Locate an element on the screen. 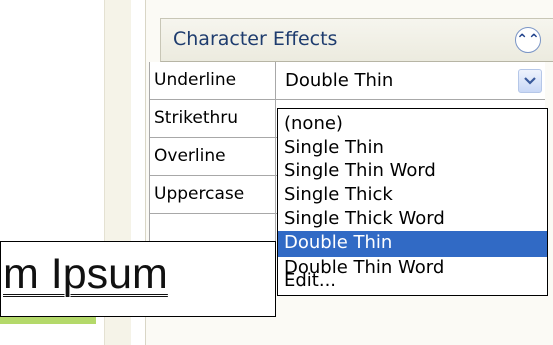 The width and height of the screenshot is (553, 345). property-row-underline: Underline Double Thin is located at coordinates (347, 81).